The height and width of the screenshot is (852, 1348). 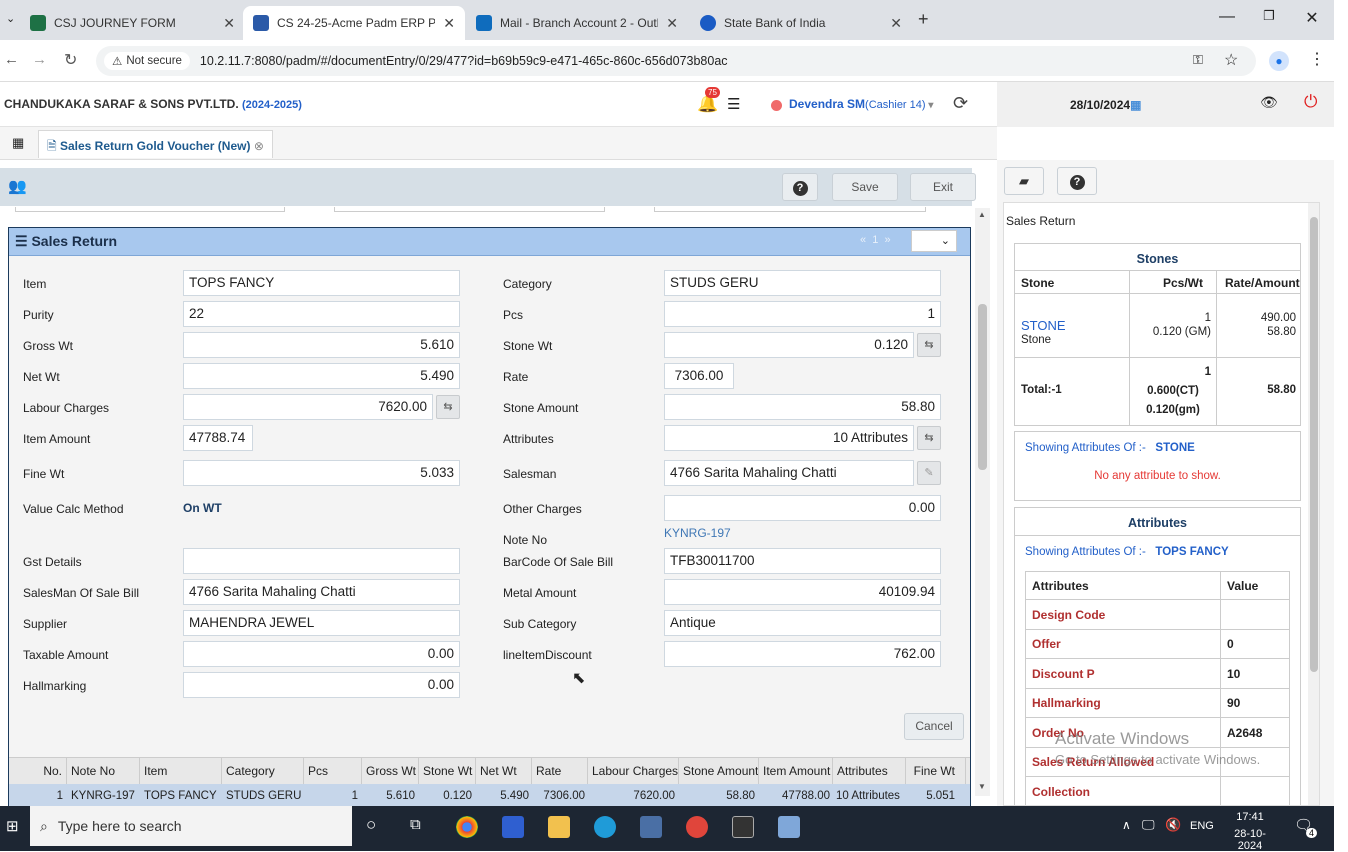 I want to click on grid-col-fine-wt: Fine Wt, so click(x=936, y=771).